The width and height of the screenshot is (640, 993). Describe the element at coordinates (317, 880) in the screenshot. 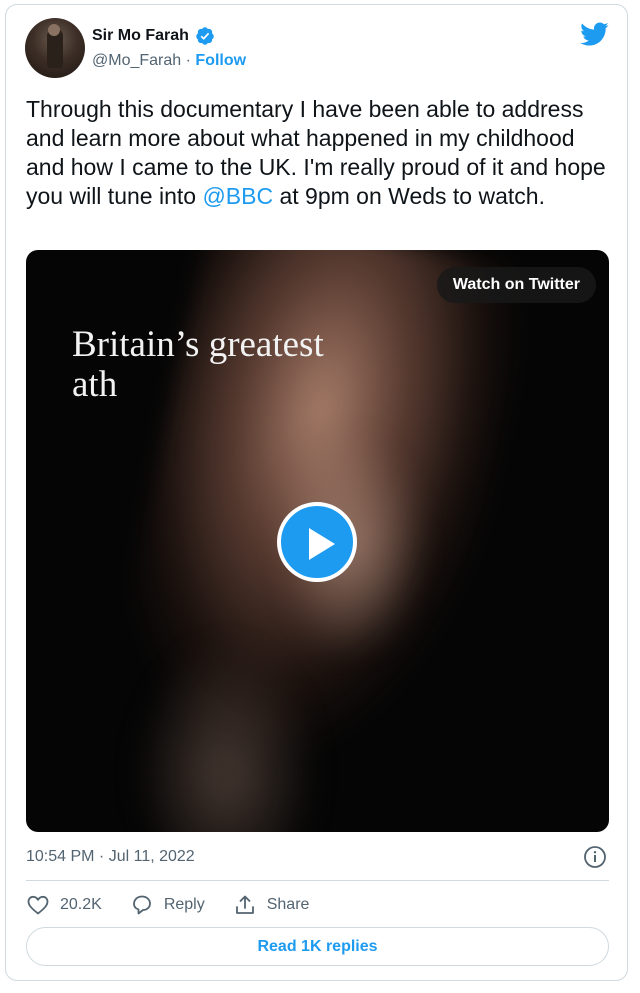

I see `divider` at that location.